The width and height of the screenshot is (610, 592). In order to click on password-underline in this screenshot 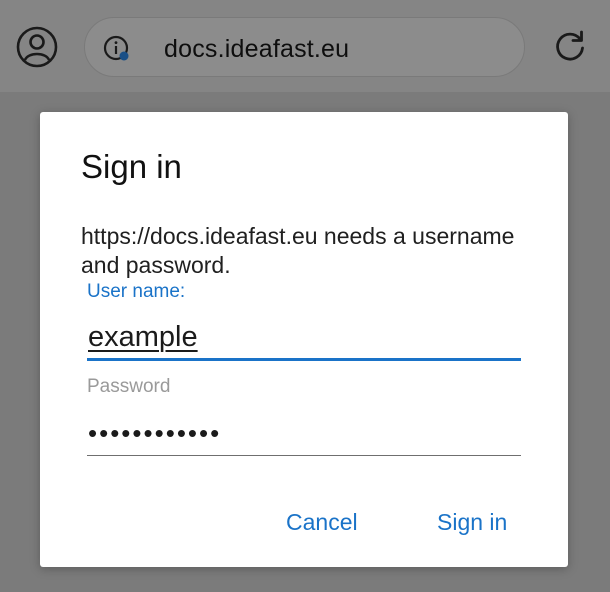, I will do `click(304, 455)`.